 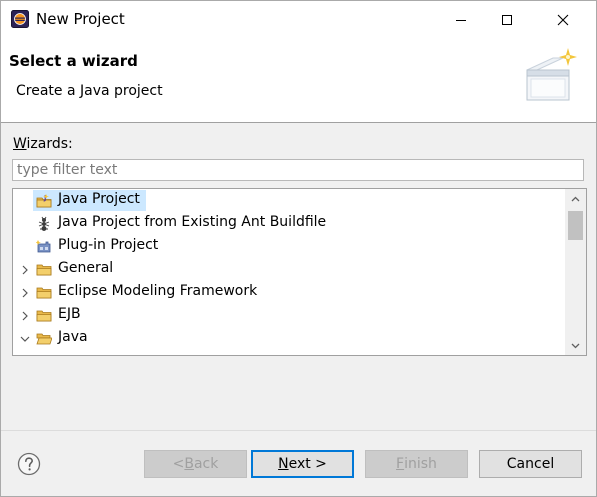 I want to click on eclipse-app-icon, so click(x=20, y=19).